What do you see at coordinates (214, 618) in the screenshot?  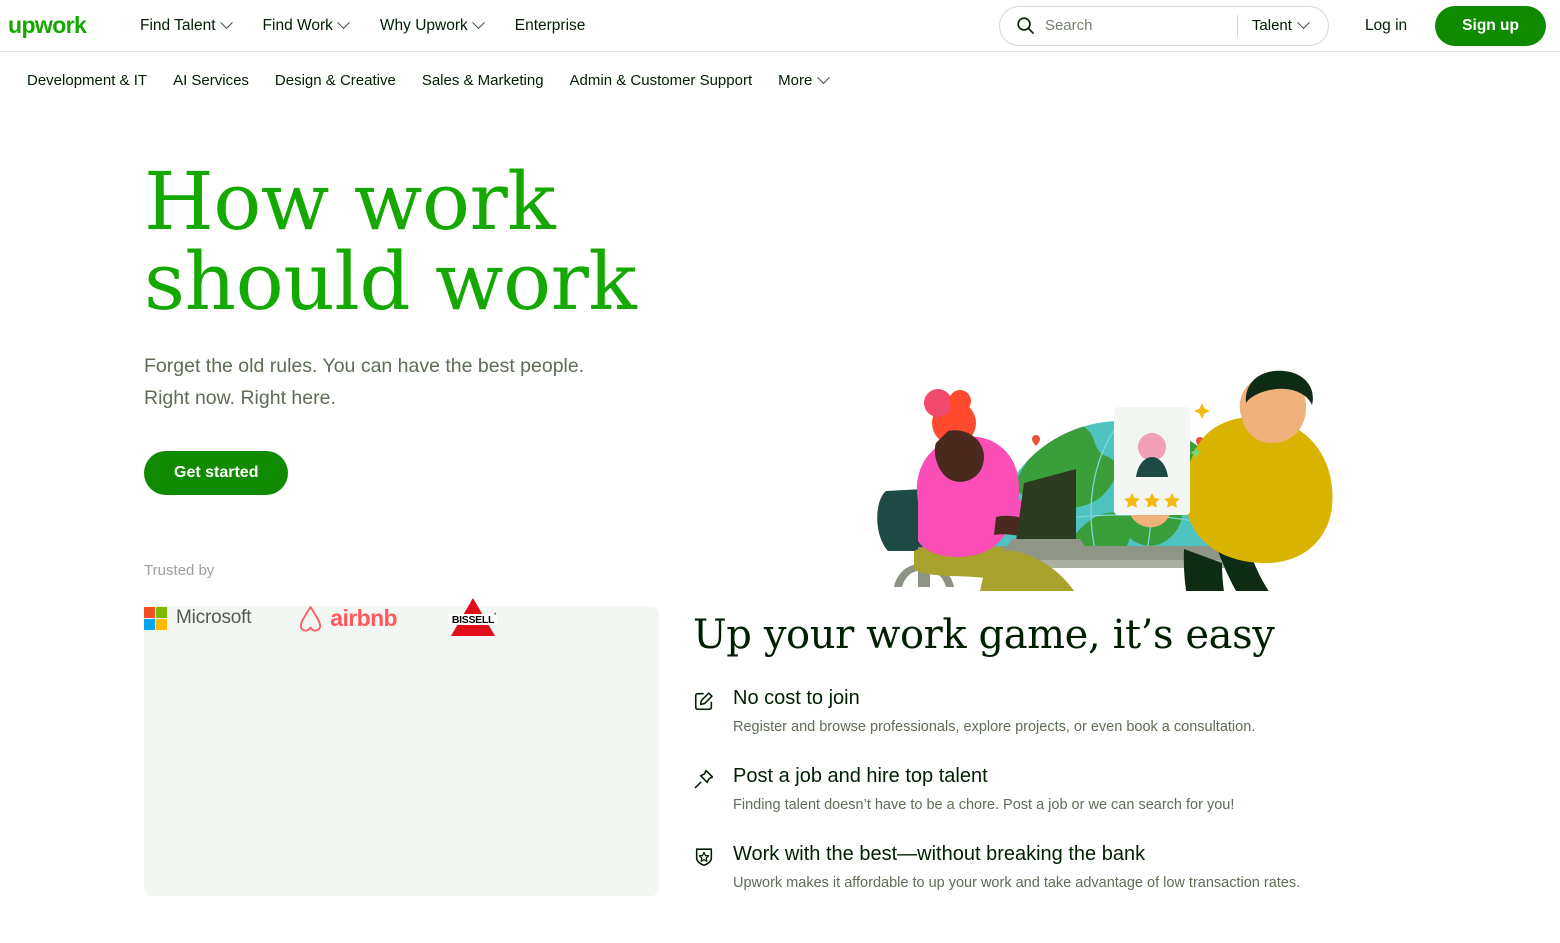 I see `microsoft-logo-label: Microsoft` at bounding box center [214, 618].